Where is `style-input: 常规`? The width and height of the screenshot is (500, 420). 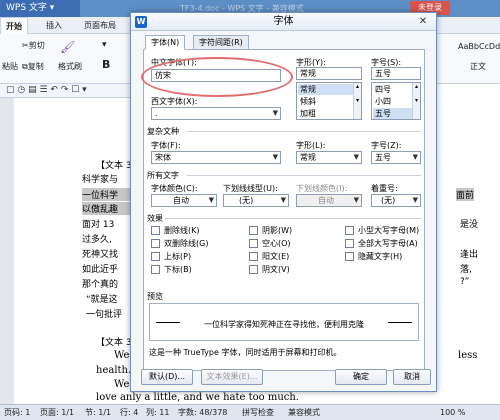
style-input: 常规 is located at coordinates (329, 73).